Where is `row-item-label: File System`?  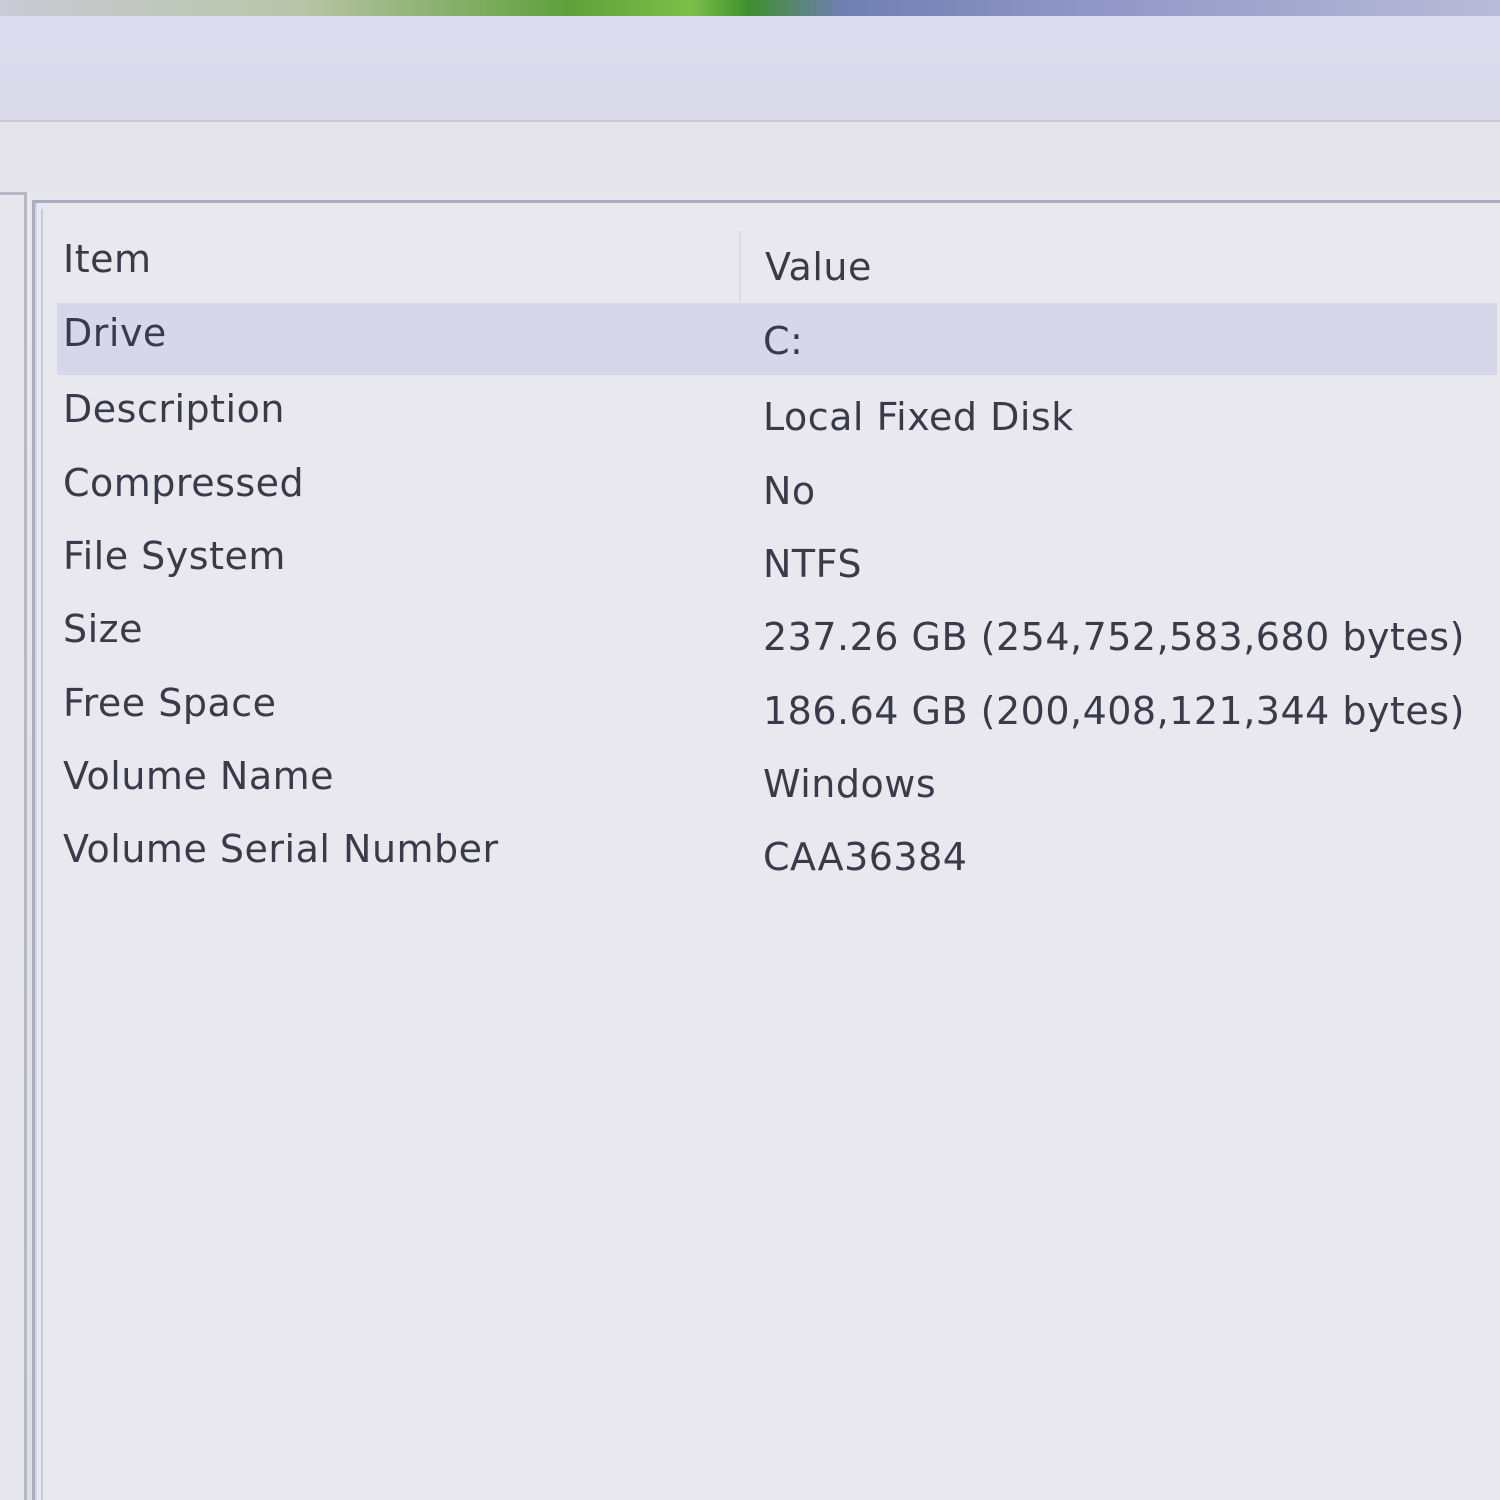
row-item-label: File System is located at coordinates (174, 556).